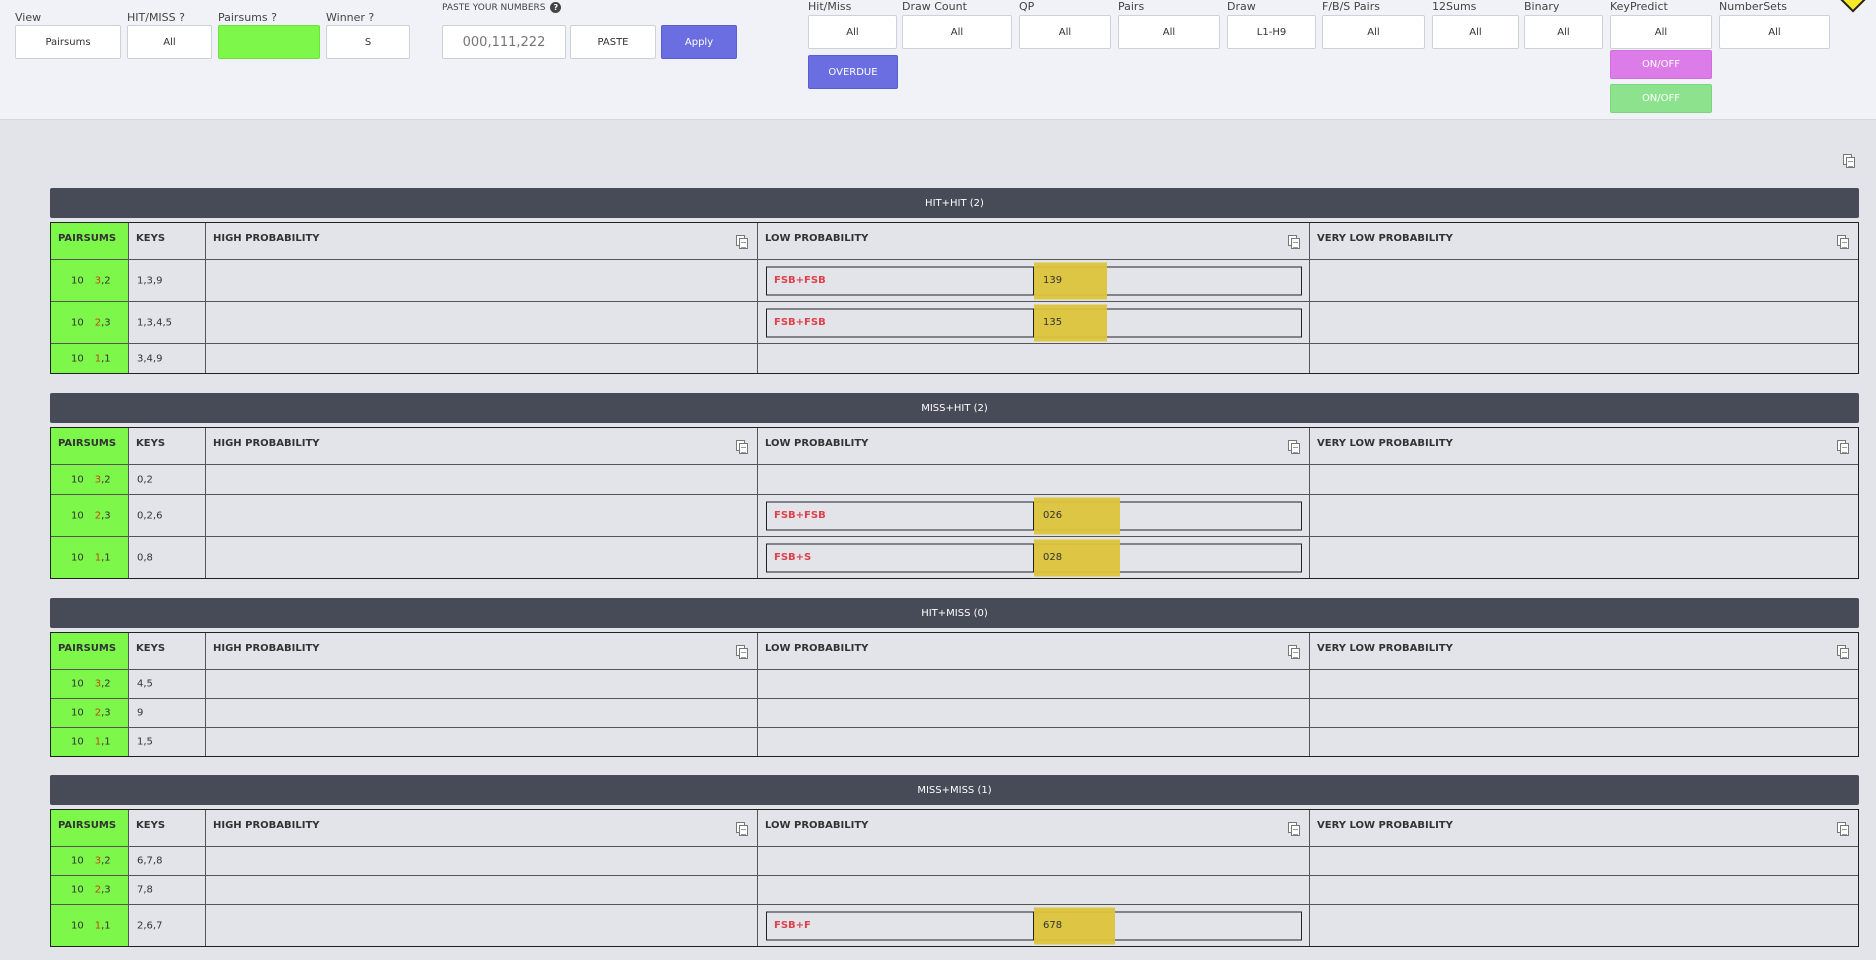 The image size is (1876, 960). I want to click on section-header: HIT+MISS (0), so click(954, 613).